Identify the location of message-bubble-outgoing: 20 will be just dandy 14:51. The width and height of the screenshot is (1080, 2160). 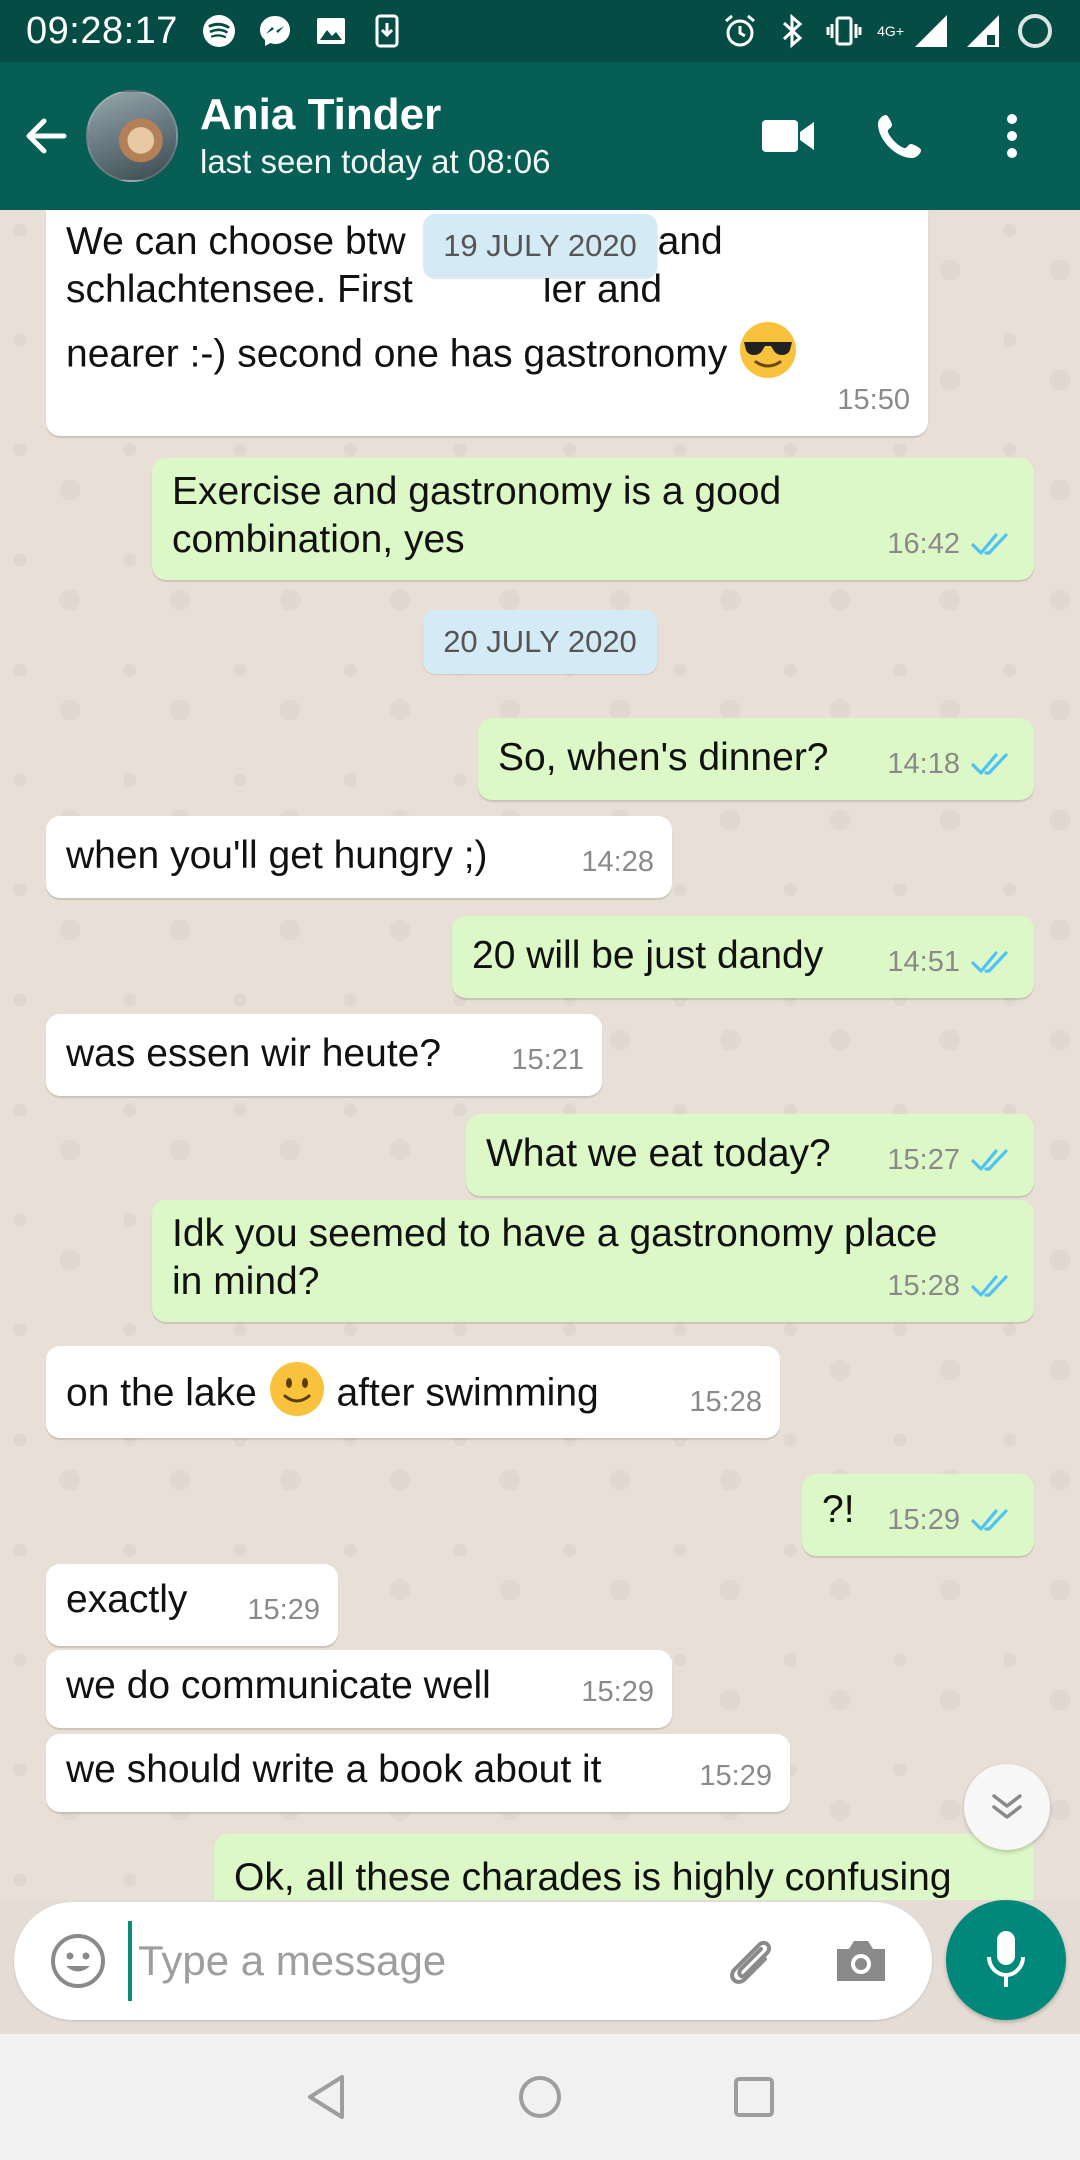
(743, 957).